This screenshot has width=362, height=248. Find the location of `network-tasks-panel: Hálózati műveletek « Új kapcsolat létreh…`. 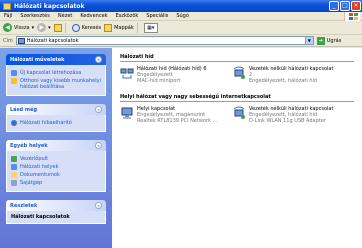

network-tasks-panel: Hálózati műveletek « Új kapcsolat létreh… is located at coordinates (56, 75).